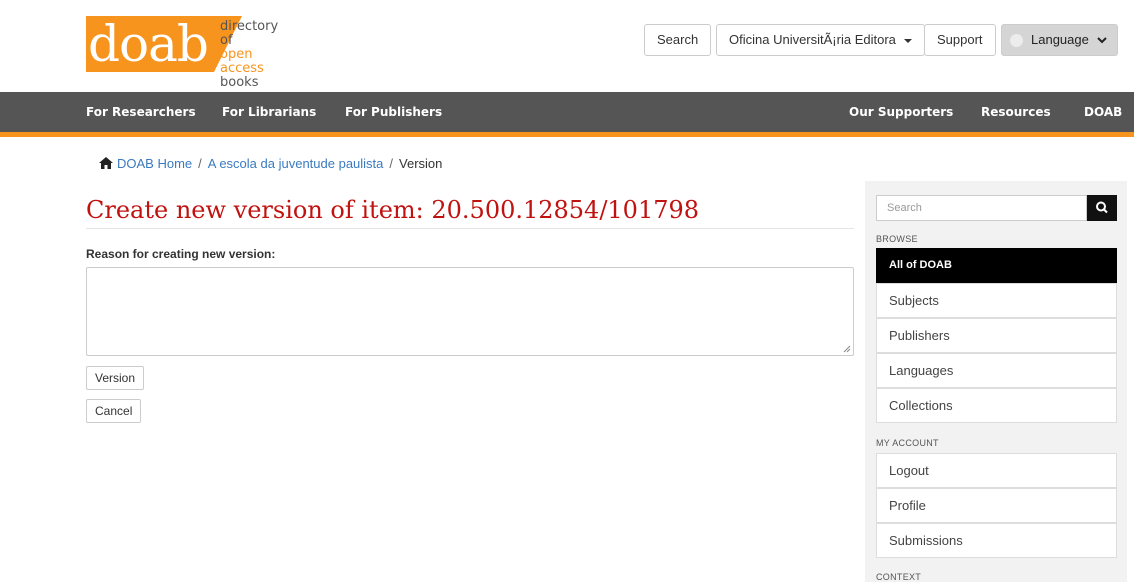 This screenshot has height=582, width=1134. Describe the element at coordinates (154, 163) in the screenshot. I see `breadcrumb-home-link: DOAB Home` at that location.